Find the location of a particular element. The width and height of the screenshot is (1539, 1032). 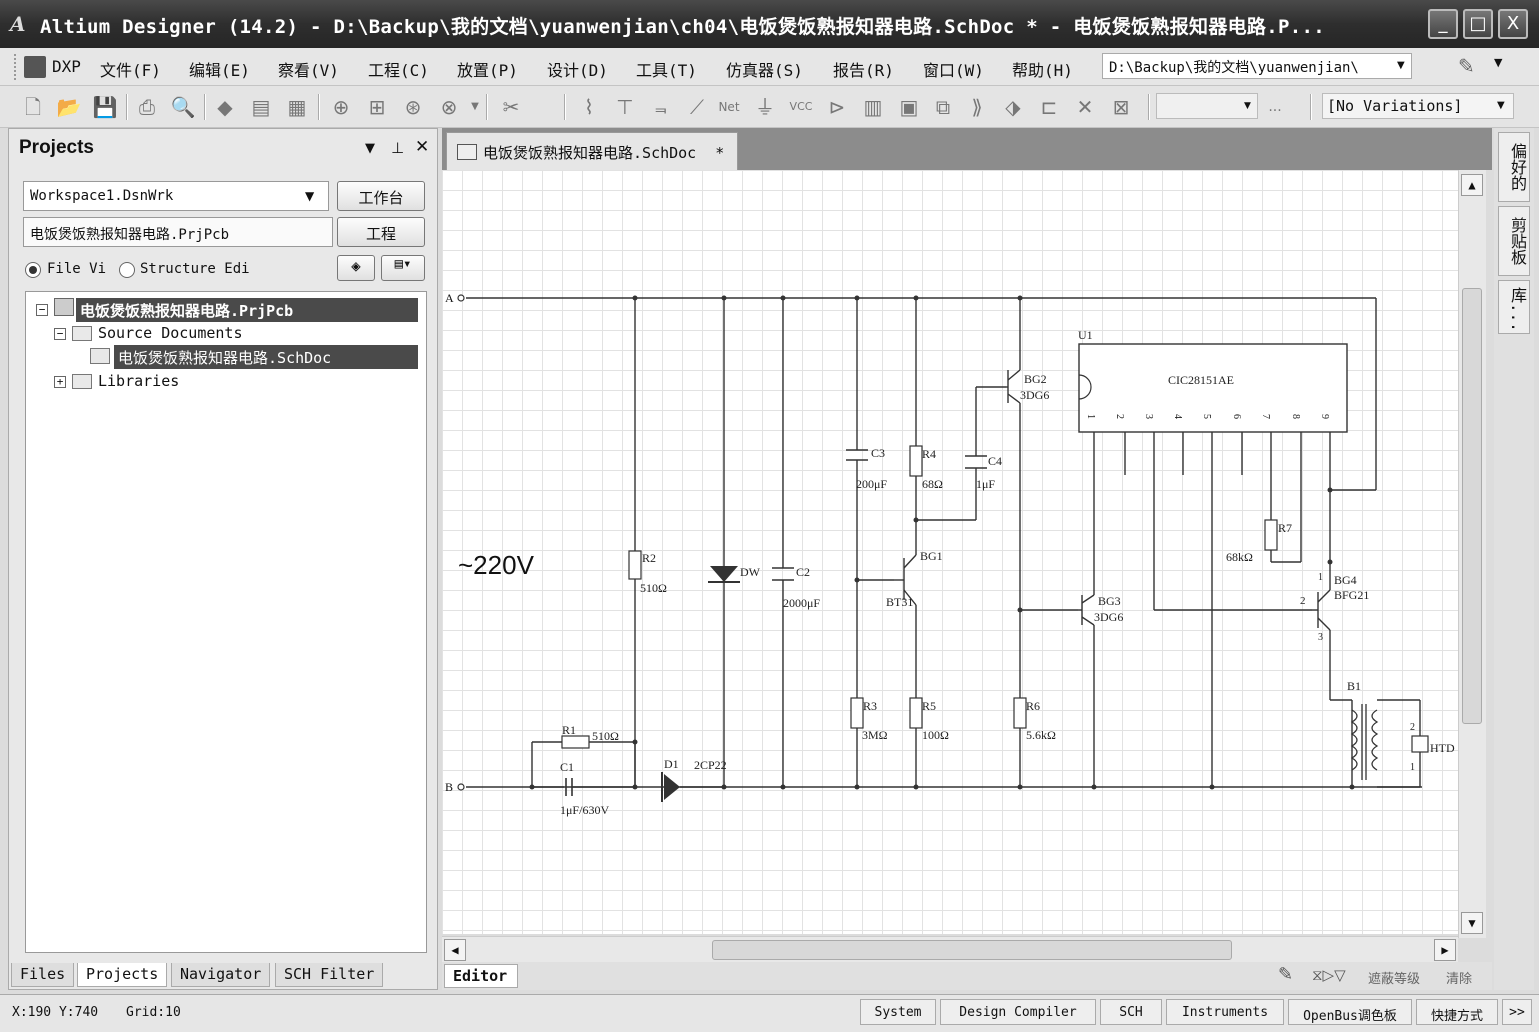

tab-sch-filter: SCH Filter is located at coordinates (329, 975).